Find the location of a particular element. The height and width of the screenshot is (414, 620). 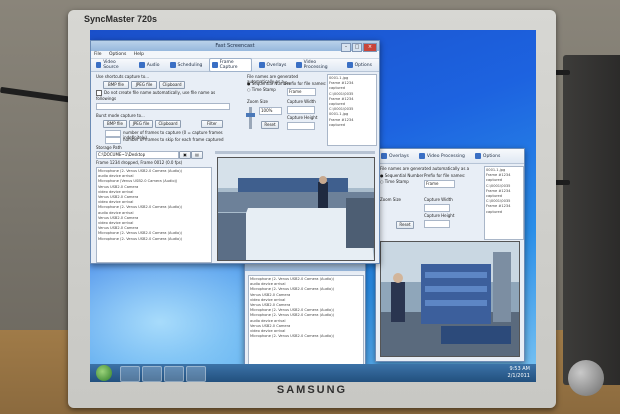

tab-options: Options is located at coordinates (359, 65).